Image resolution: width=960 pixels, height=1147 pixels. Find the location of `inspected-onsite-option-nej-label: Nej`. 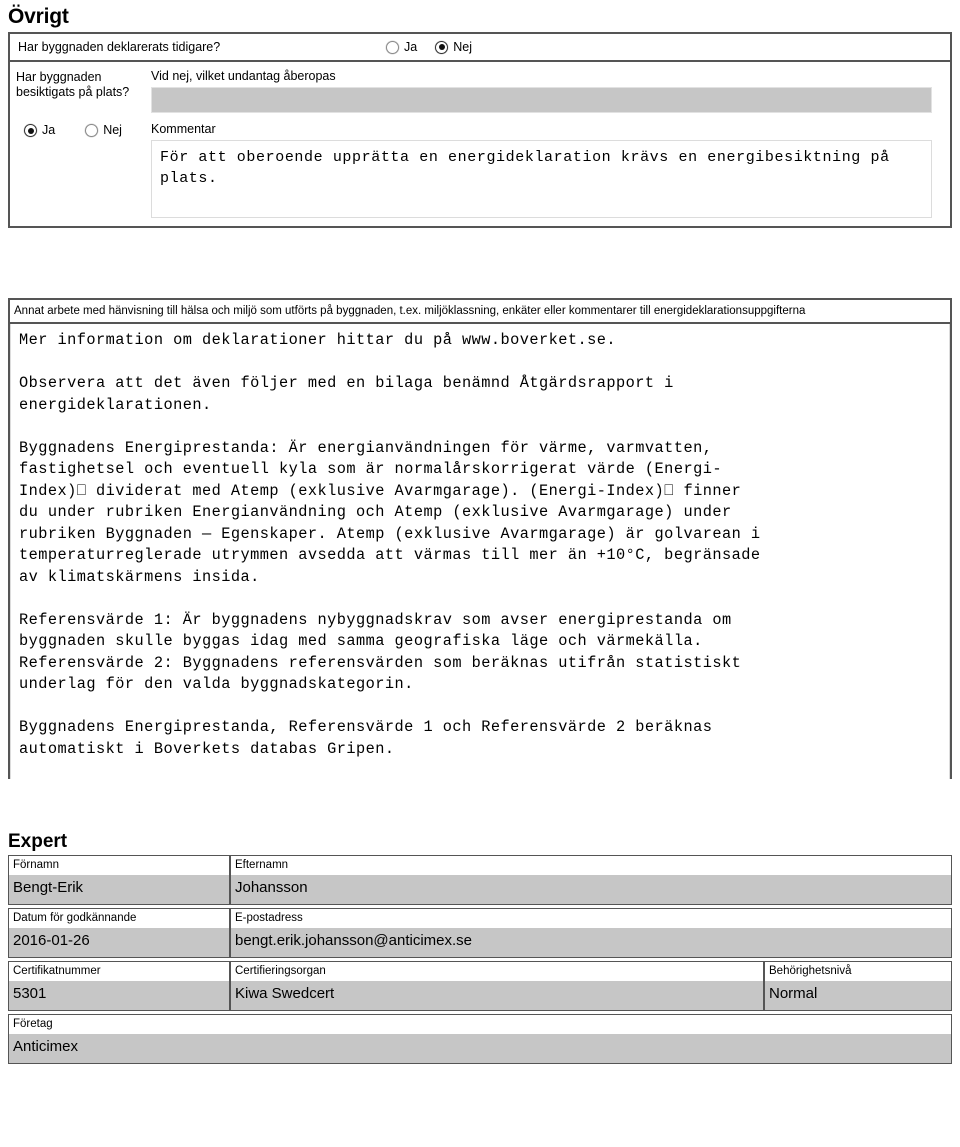

inspected-onsite-option-nej-label: Nej is located at coordinates (112, 130).